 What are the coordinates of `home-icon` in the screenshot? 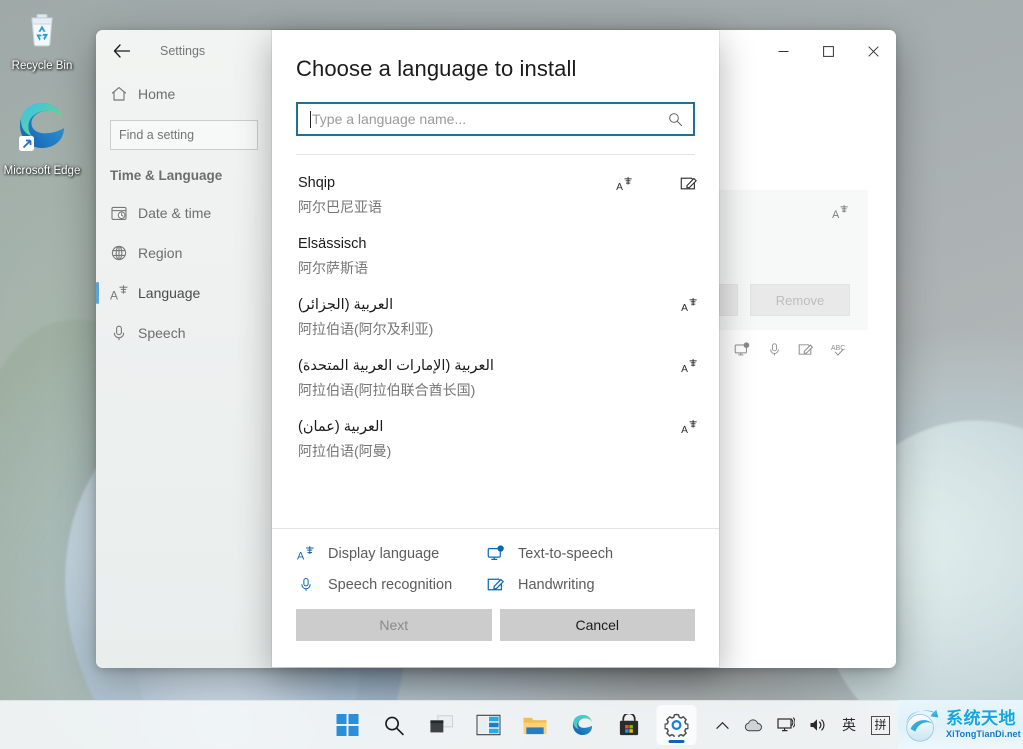 It's located at (124, 94).